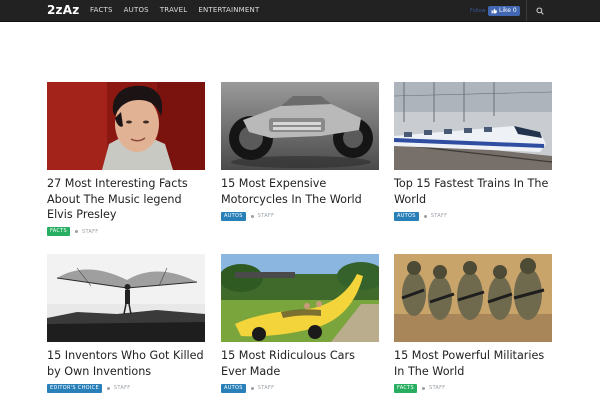  What do you see at coordinates (526, 10) in the screenshot?
I see `nav-divider` at bounding box center [526, 10].